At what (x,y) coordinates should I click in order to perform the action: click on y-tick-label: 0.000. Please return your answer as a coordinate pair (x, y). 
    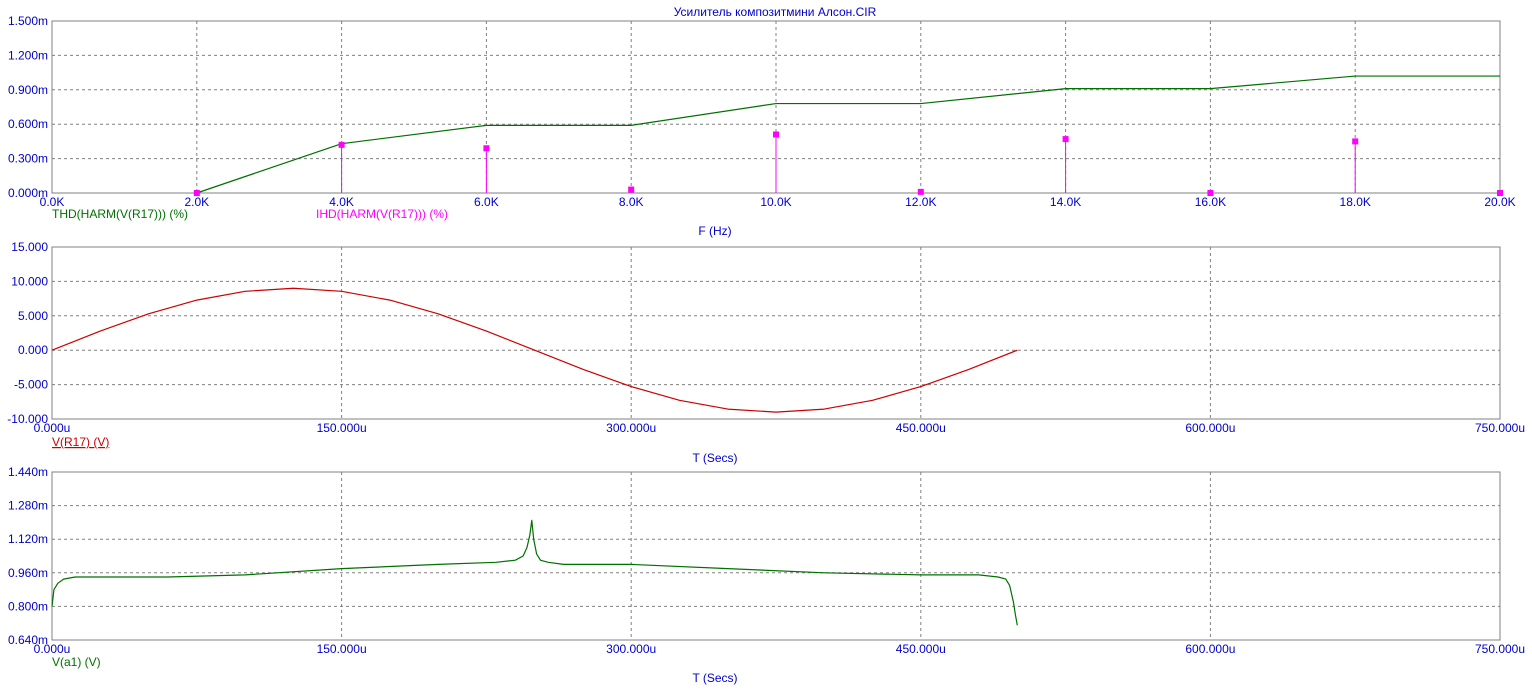
    Looking at the image, I should click on (33, 350).